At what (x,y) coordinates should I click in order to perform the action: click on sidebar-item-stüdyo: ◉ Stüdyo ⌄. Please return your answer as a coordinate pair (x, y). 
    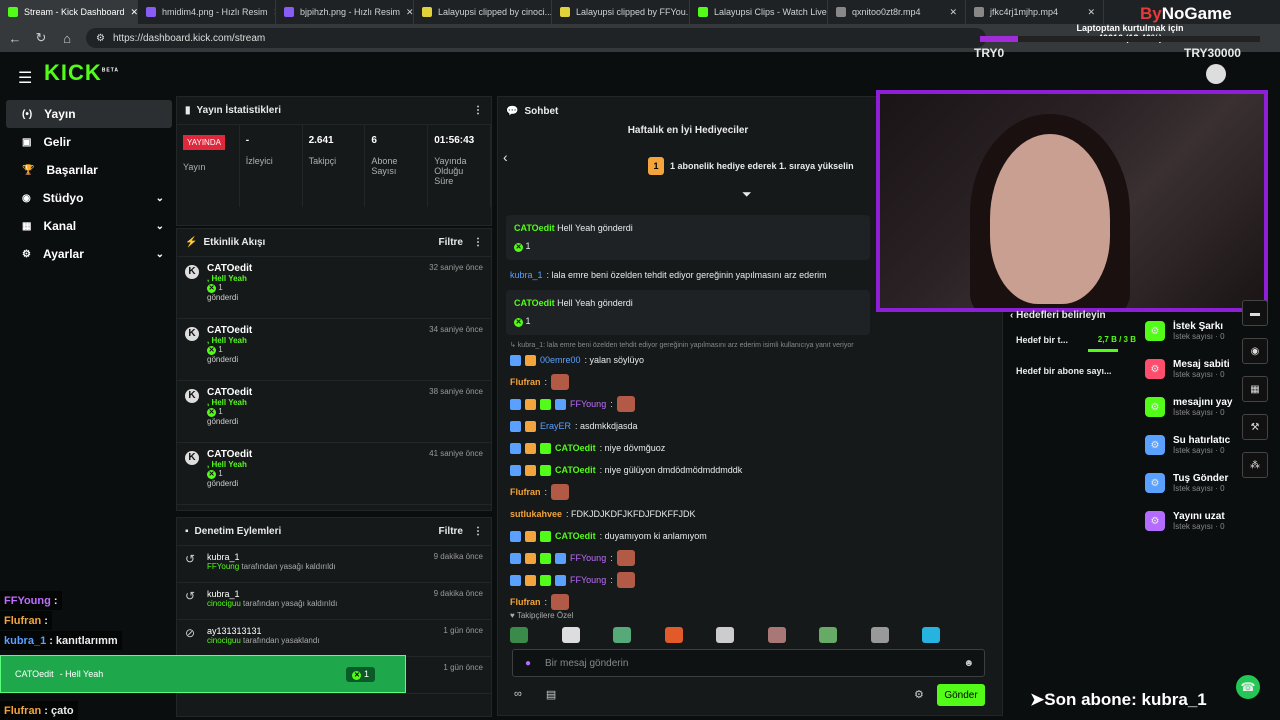
    Looking at the image, I should click on (89, 198).